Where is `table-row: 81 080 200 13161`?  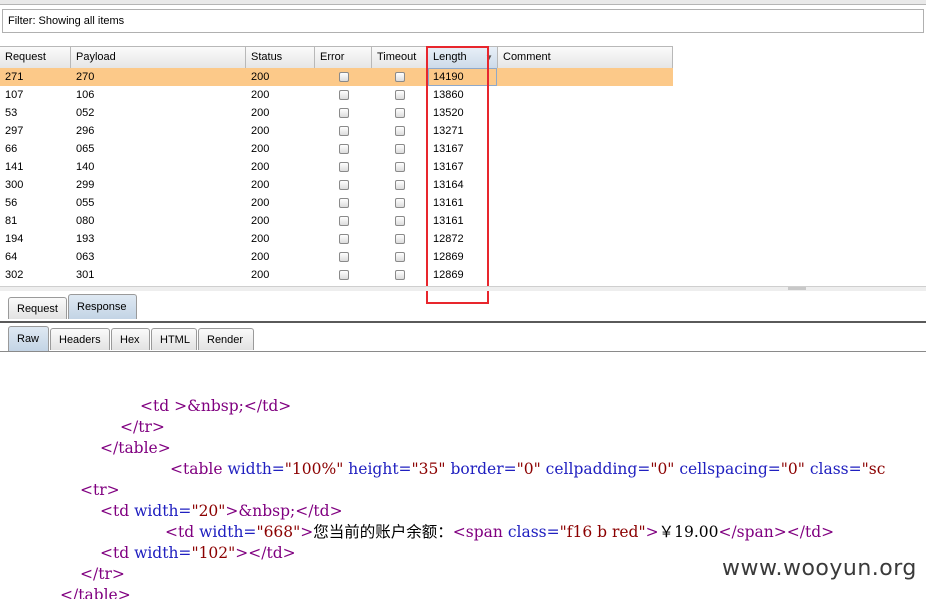
table-row: 81 080 200 13161 is located at coordinates (336, 221).